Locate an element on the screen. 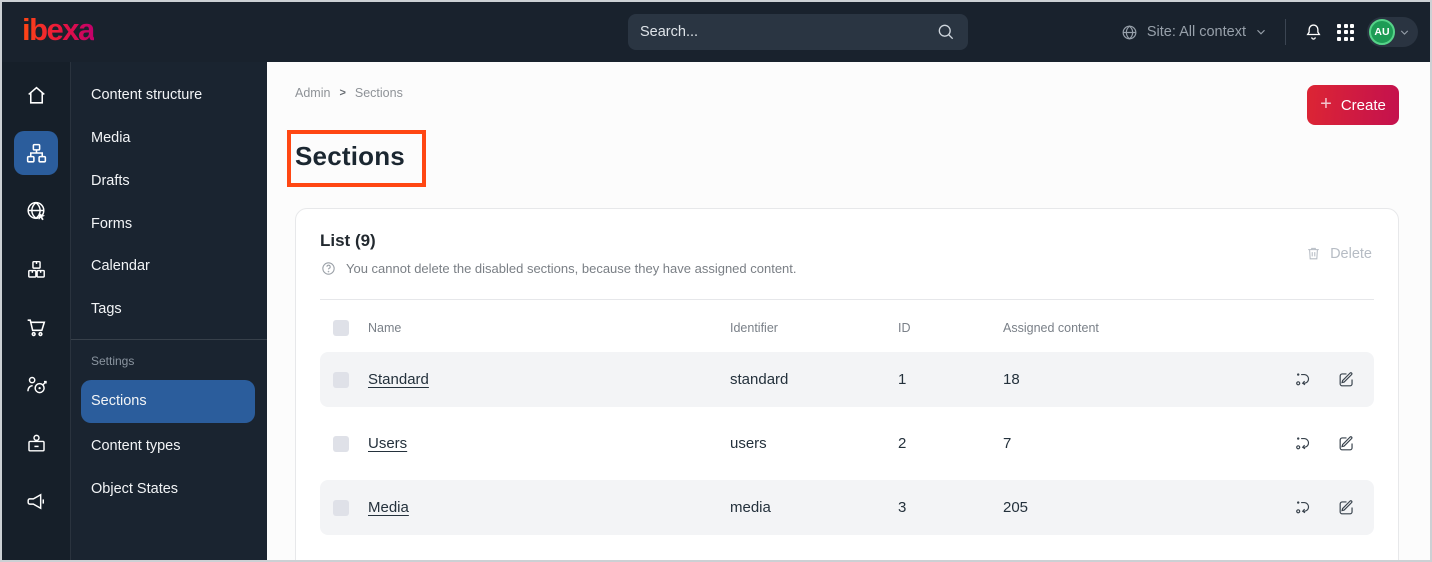 This screenshot has height=562, width=1432. menu-item-drafts: Drafts is located at coordinates (169, 181).